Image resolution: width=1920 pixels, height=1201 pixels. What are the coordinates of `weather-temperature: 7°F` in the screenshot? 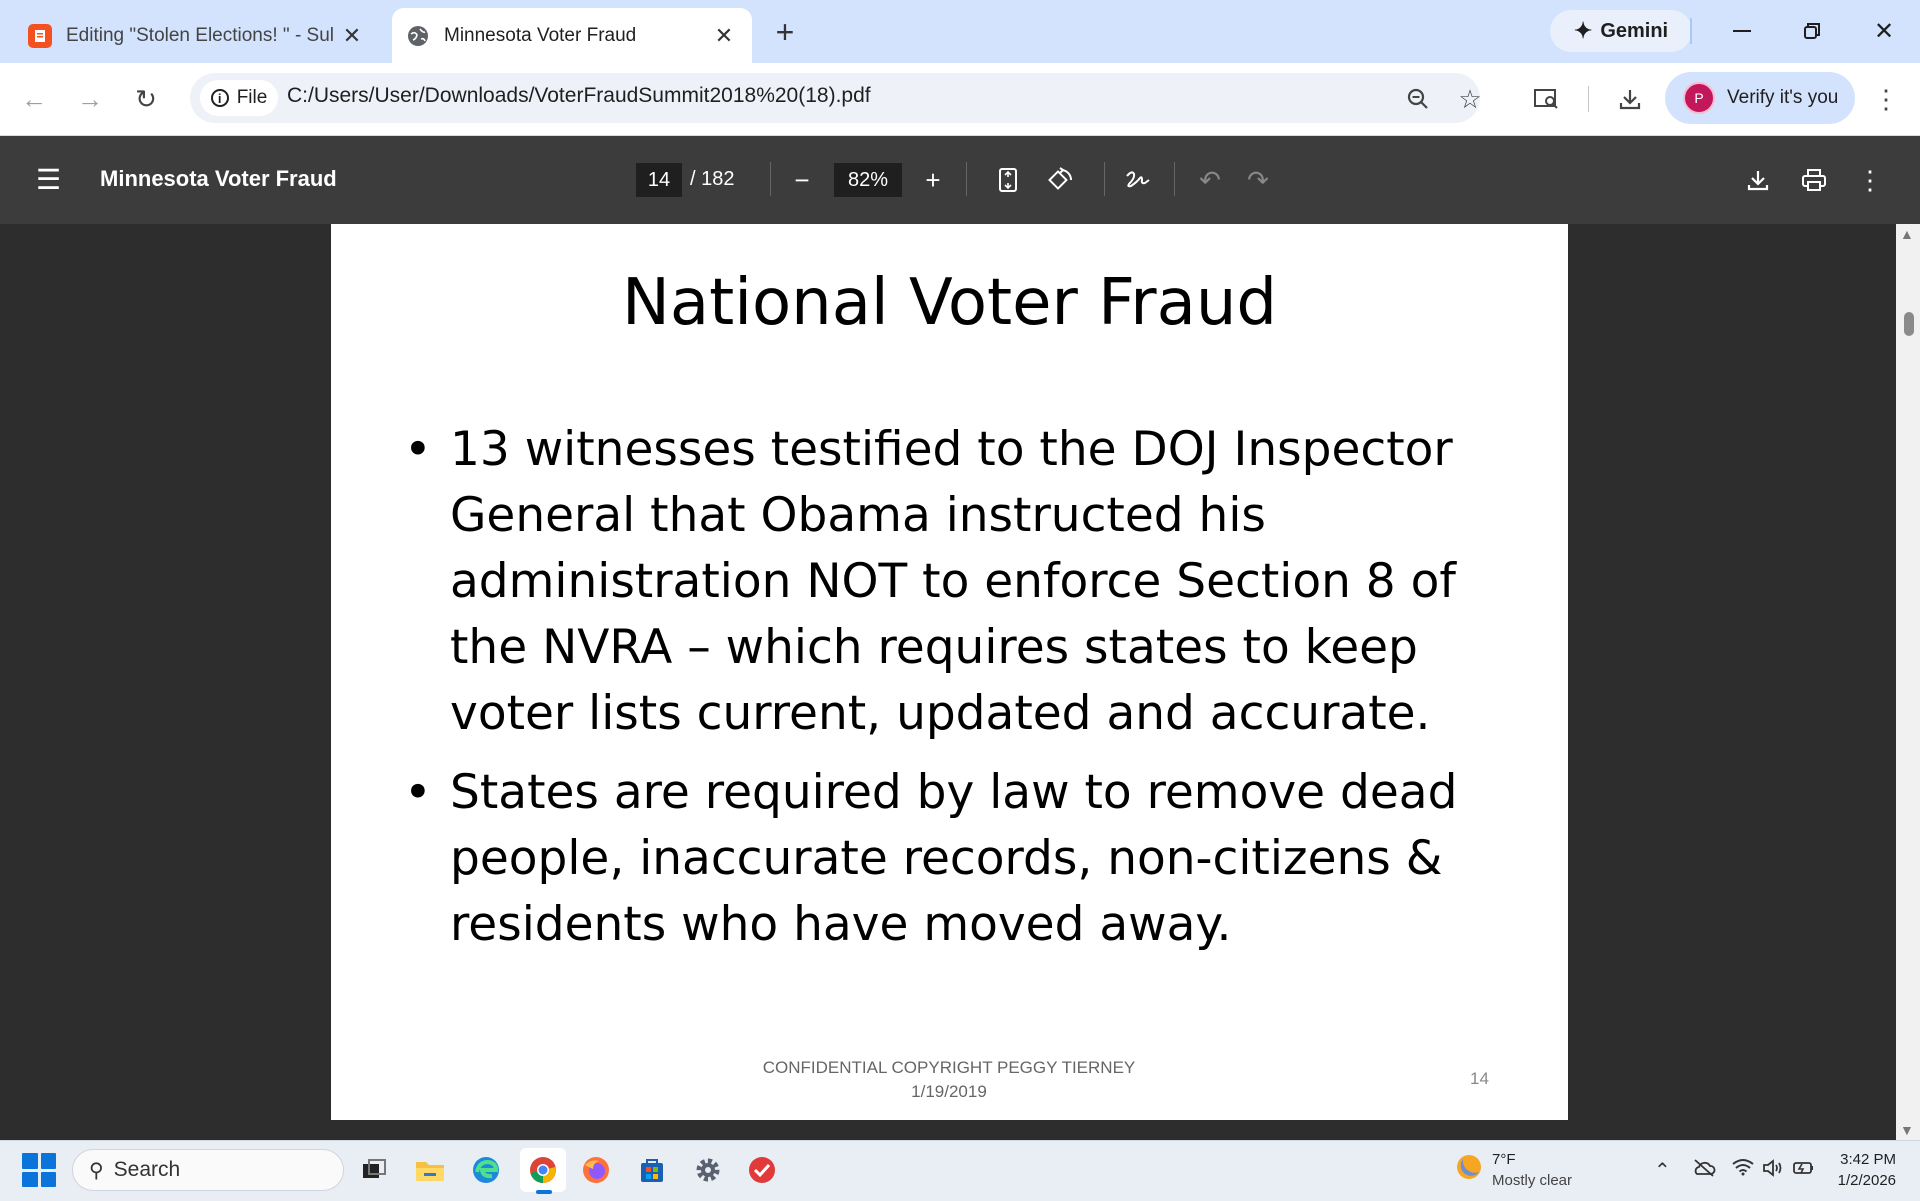 It's located at (1504, 1159).